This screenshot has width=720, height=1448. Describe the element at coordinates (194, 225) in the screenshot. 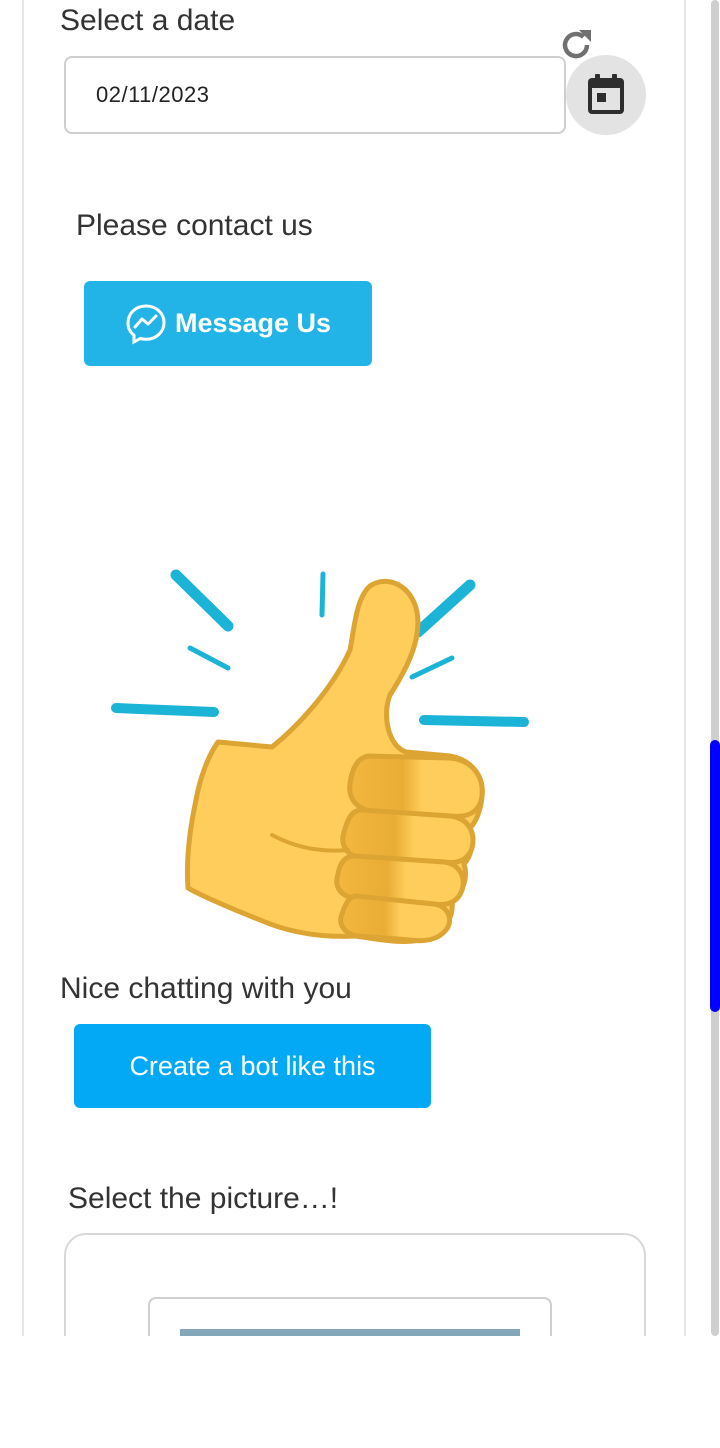

I see `contact-label: Please contact us` at that location.